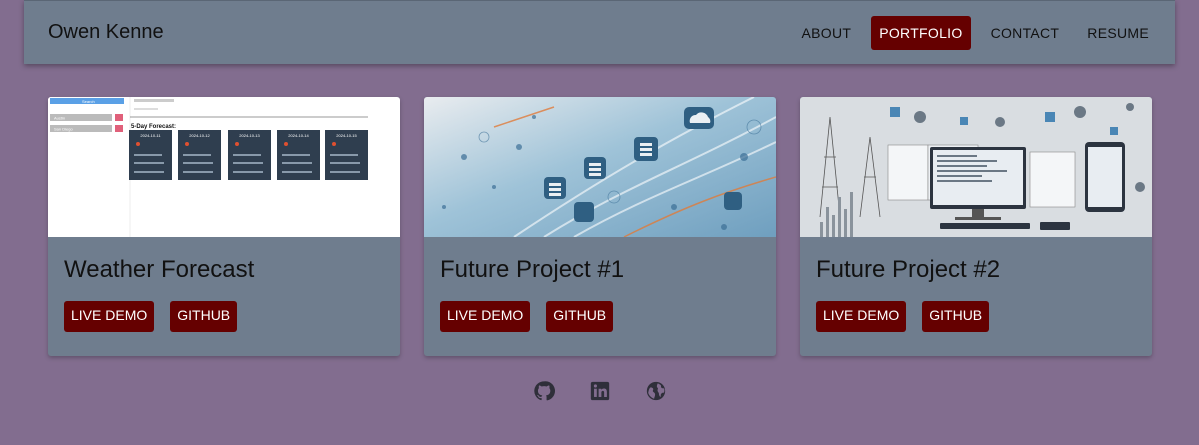  I want to click on brand-name: Owen Kenne, so click(106, 32).